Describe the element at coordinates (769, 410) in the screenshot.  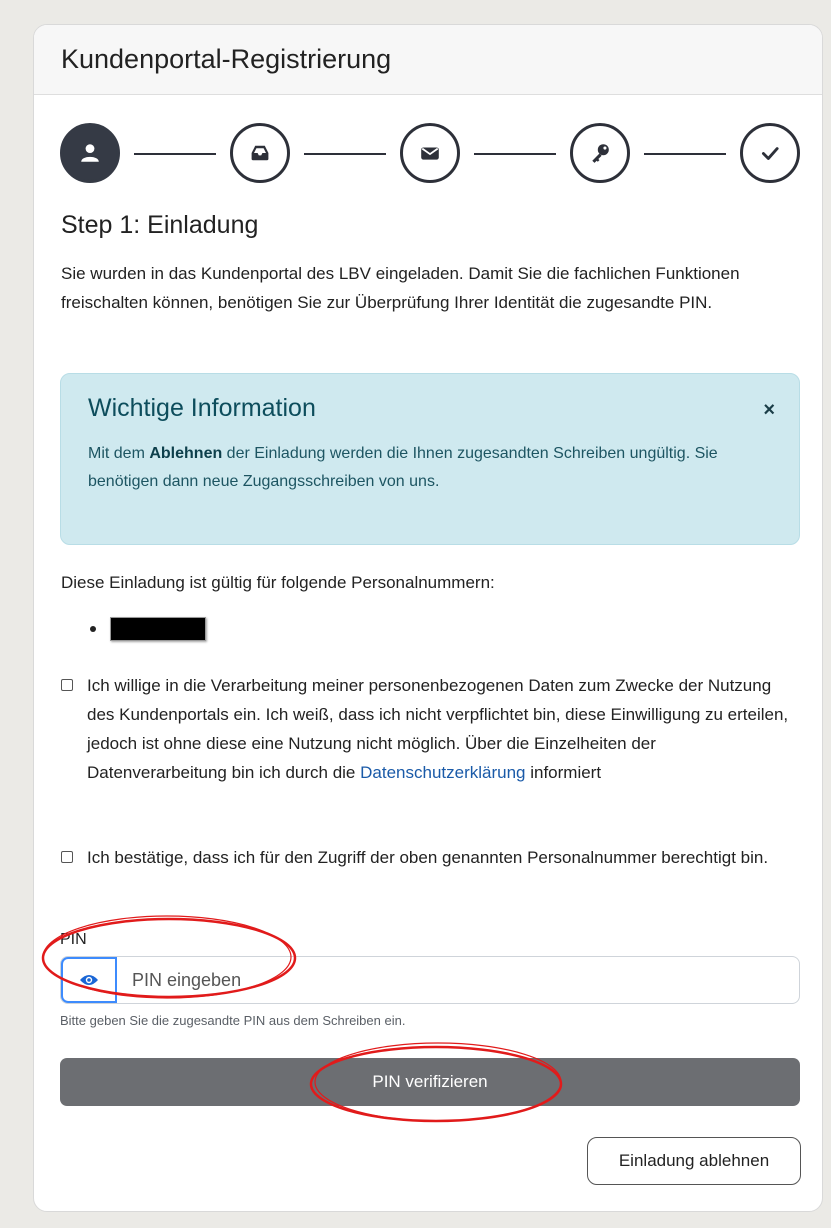
I see `close-icon: ×` at that location.